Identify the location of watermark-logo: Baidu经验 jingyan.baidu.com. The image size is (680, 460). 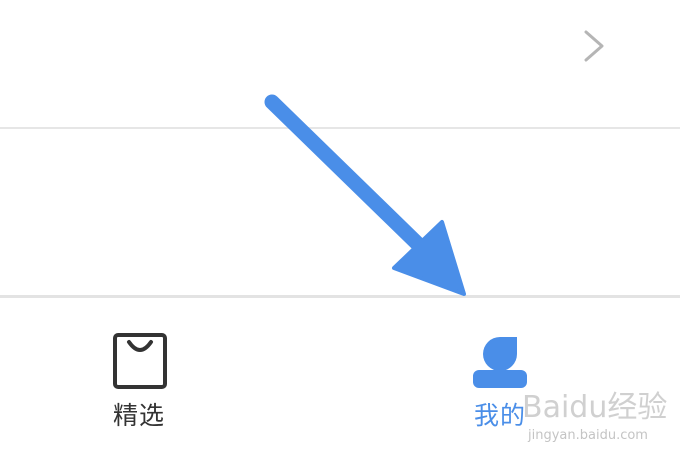
(597, 420).